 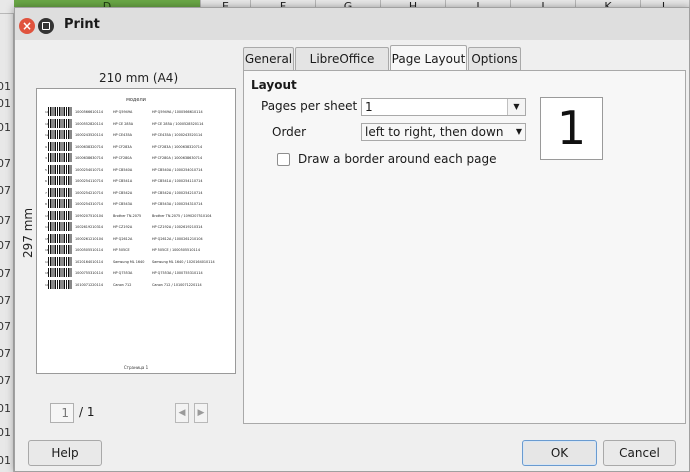 I want to click on ok-button: OK, so click(x=559, y=453).